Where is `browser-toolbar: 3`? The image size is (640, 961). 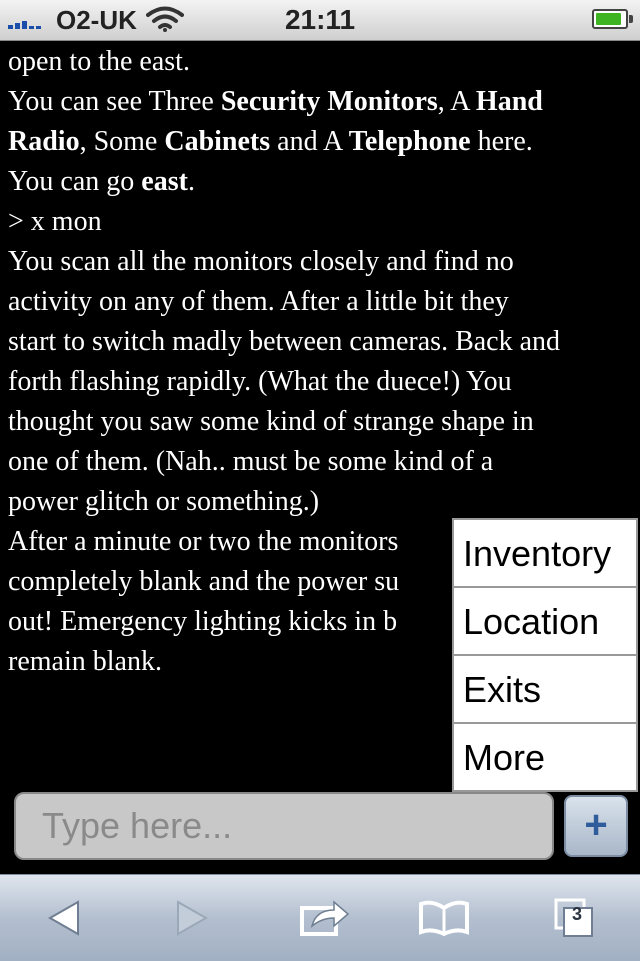 browser-toolbar: 3 is located at coordinates (320, 917).